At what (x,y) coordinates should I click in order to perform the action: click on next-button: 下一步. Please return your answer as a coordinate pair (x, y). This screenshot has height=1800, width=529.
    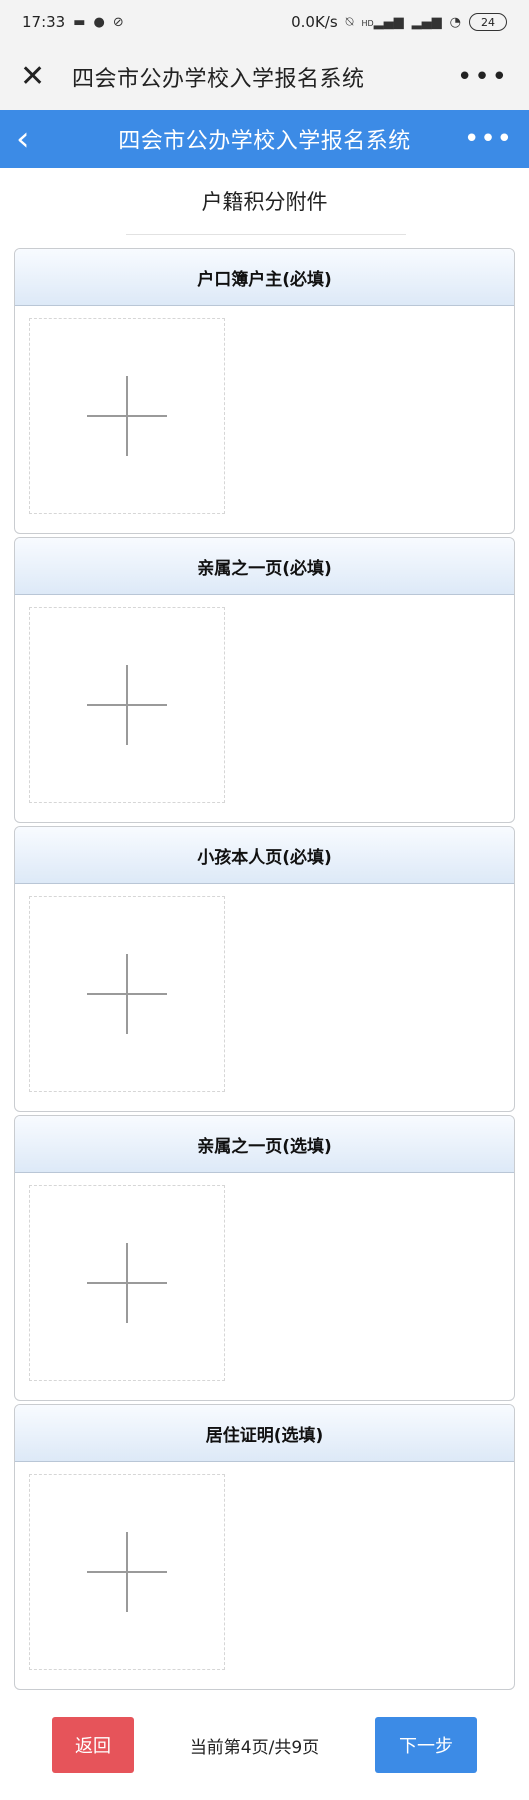
    Looking at the image, I should click on (425, 1745).